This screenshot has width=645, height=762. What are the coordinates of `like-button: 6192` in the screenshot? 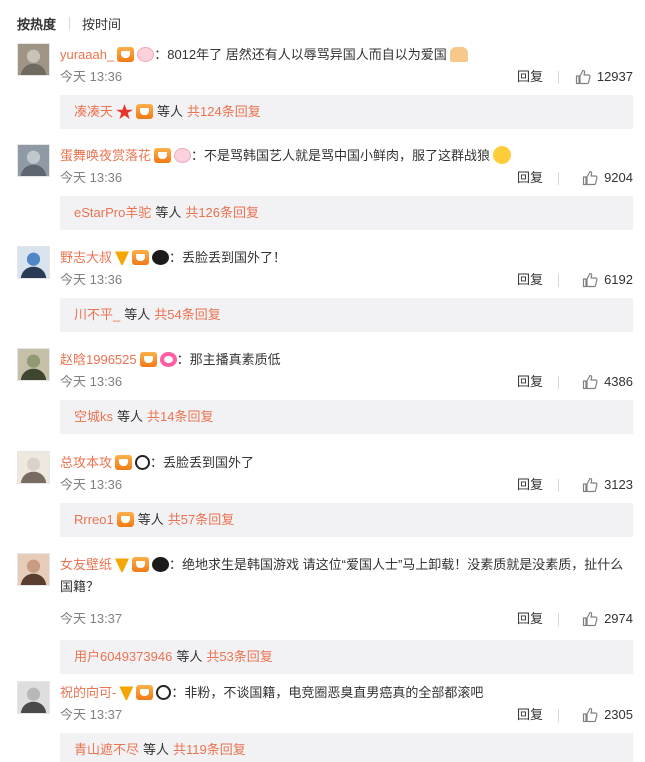 It's located at (607, 280).